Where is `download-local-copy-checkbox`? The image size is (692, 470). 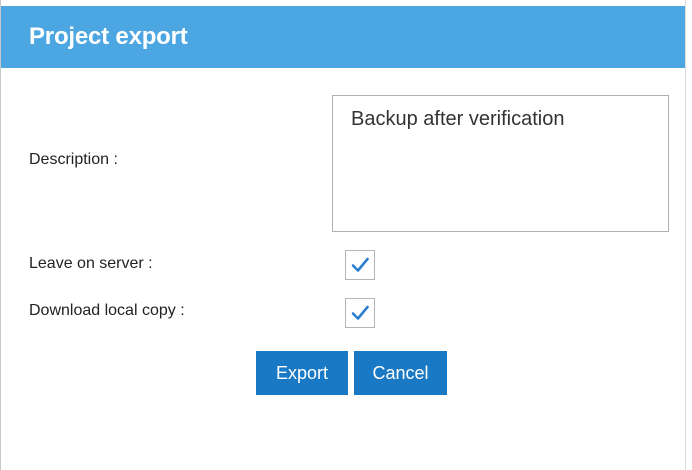 download-local-copy-checkbox is located at coordinates (360, 313).